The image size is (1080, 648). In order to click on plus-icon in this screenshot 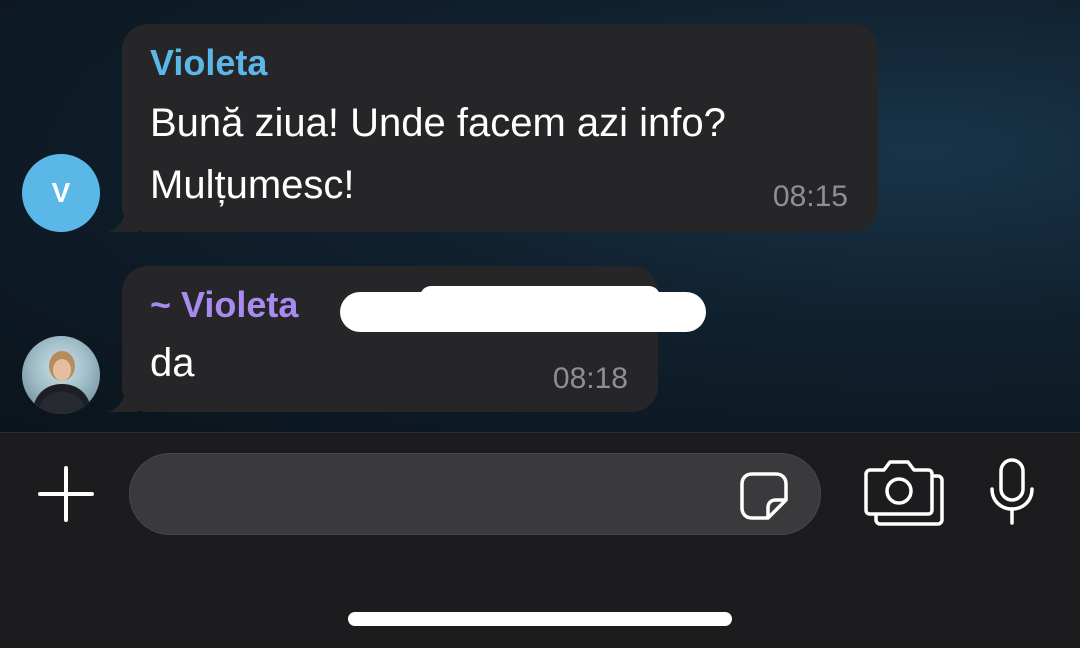, I will do `click(66, 494)`.